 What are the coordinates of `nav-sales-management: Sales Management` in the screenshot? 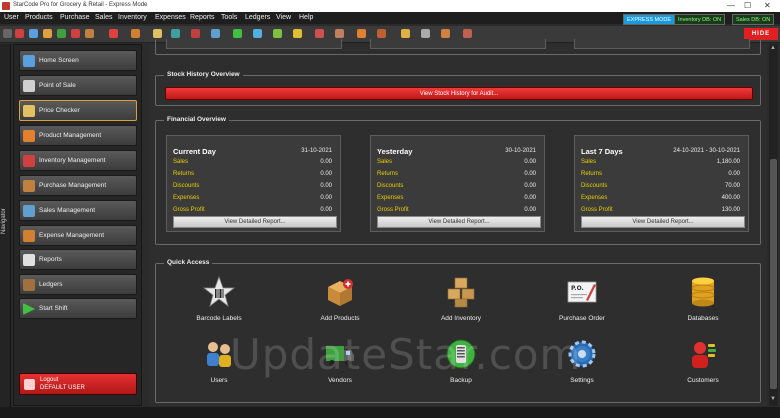 It's located at (78, 210).